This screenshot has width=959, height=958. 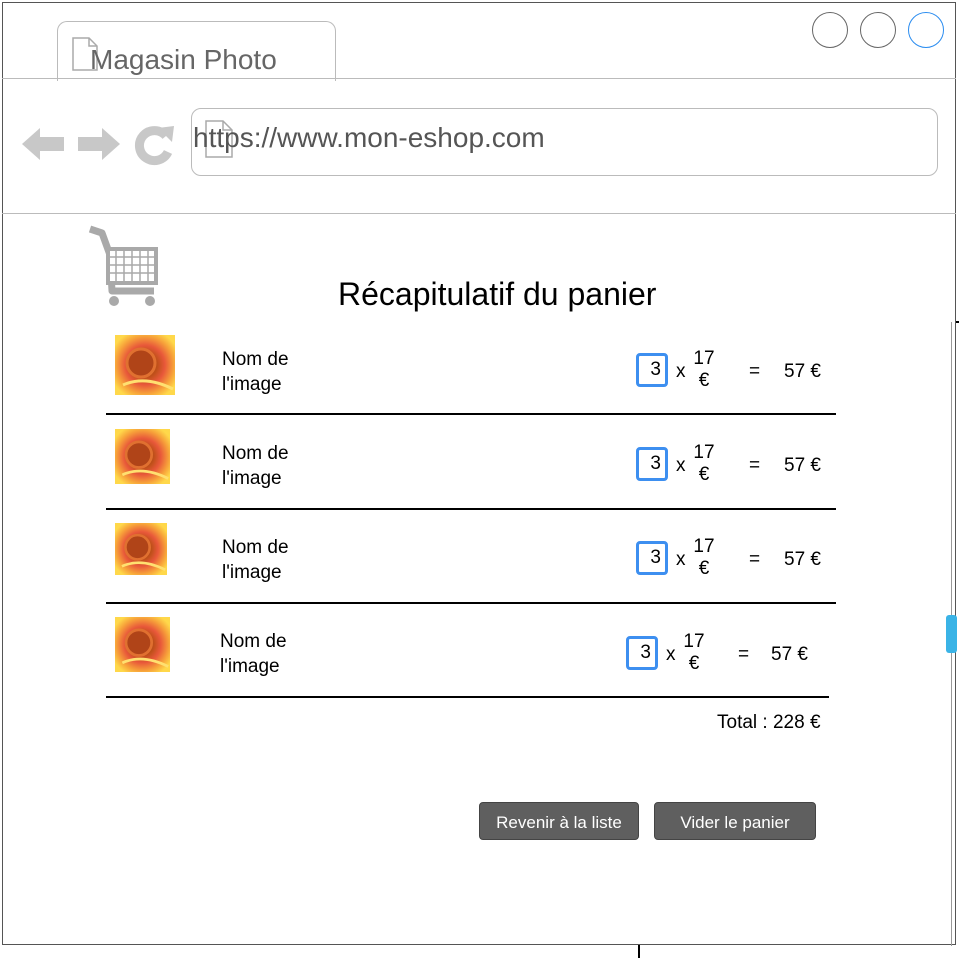 I want to click on cart-icon, so click(x=123, y=265).